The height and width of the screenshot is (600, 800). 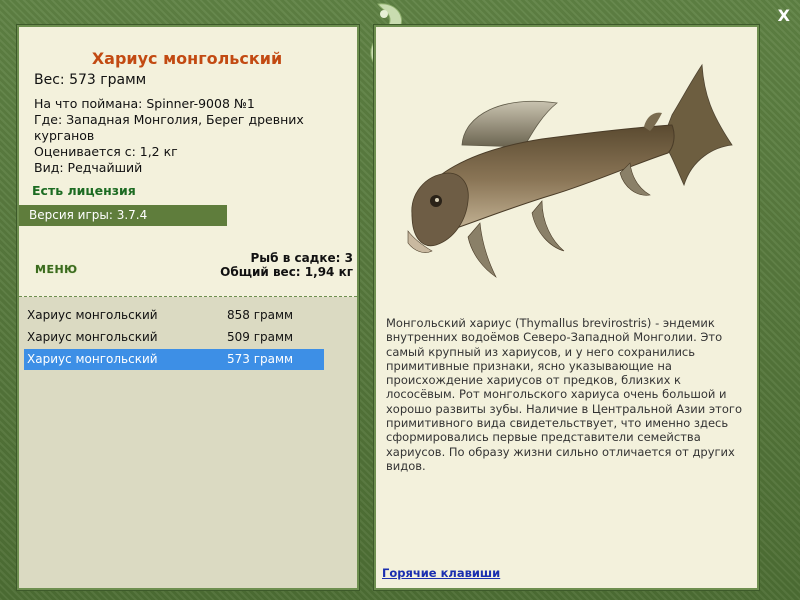 What do you see at coordinates (260, 337) in the screenshot?
I see `catch-weight: 509 грамм` at bounding box center [260, 337].